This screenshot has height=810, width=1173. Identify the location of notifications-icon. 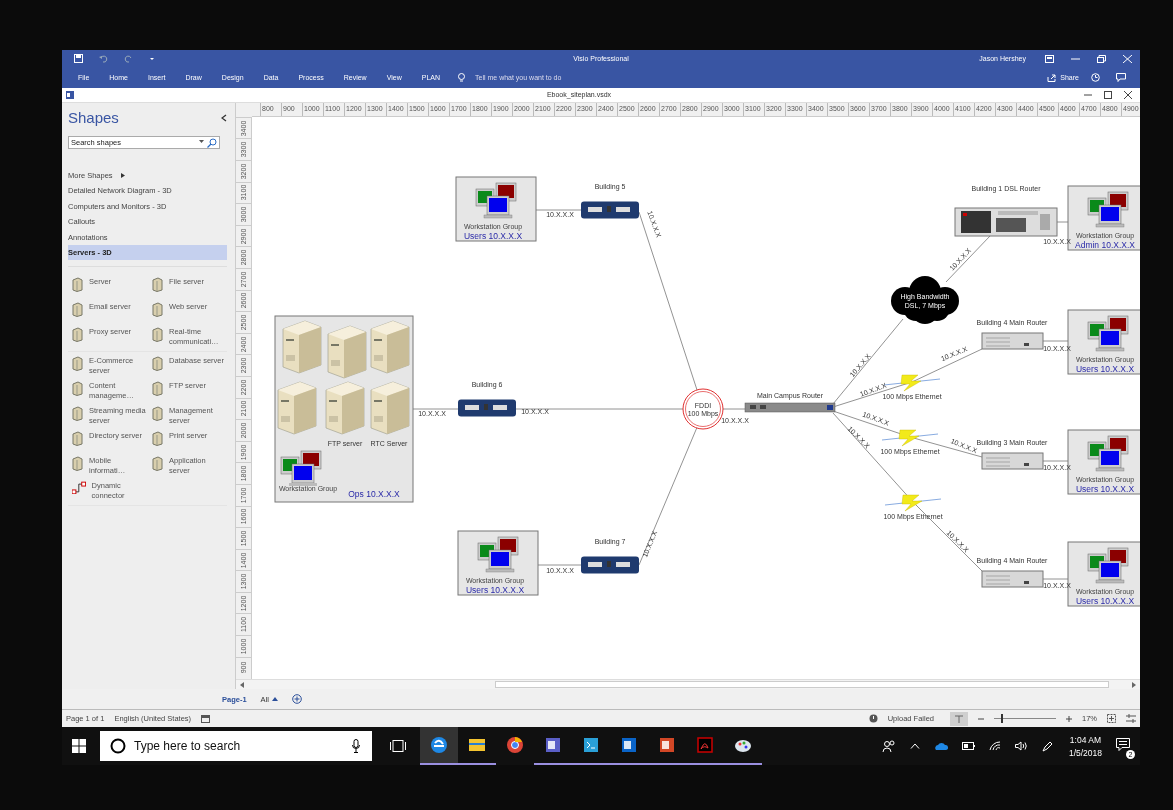
(1123, 744).